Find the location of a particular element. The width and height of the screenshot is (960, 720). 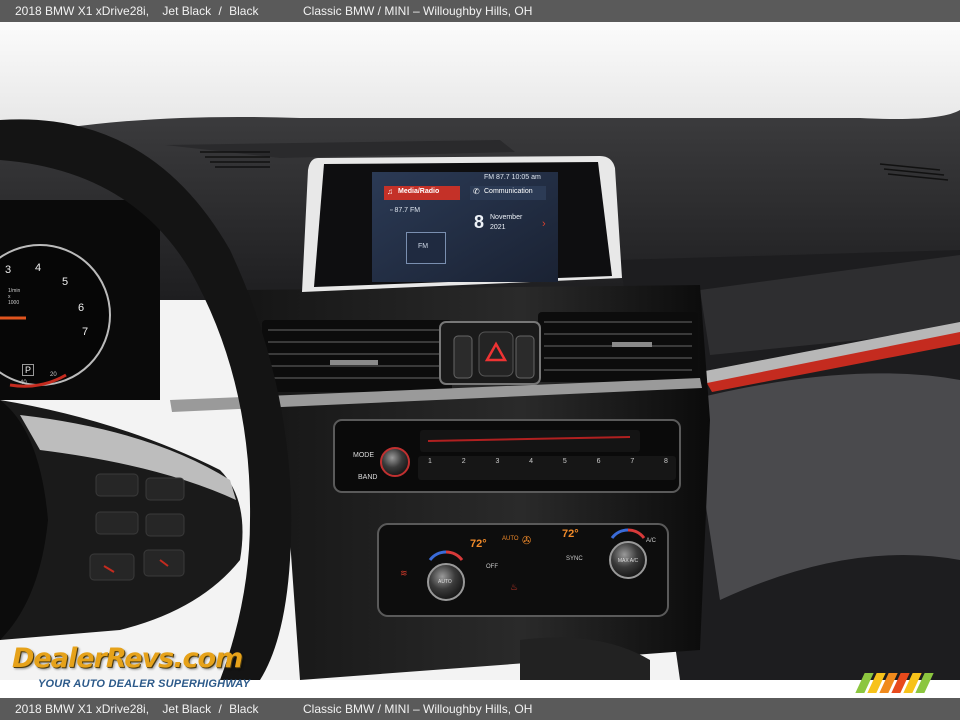

media-radio-tab: ♫ Media/Radio is located at coordinates (422, 193).